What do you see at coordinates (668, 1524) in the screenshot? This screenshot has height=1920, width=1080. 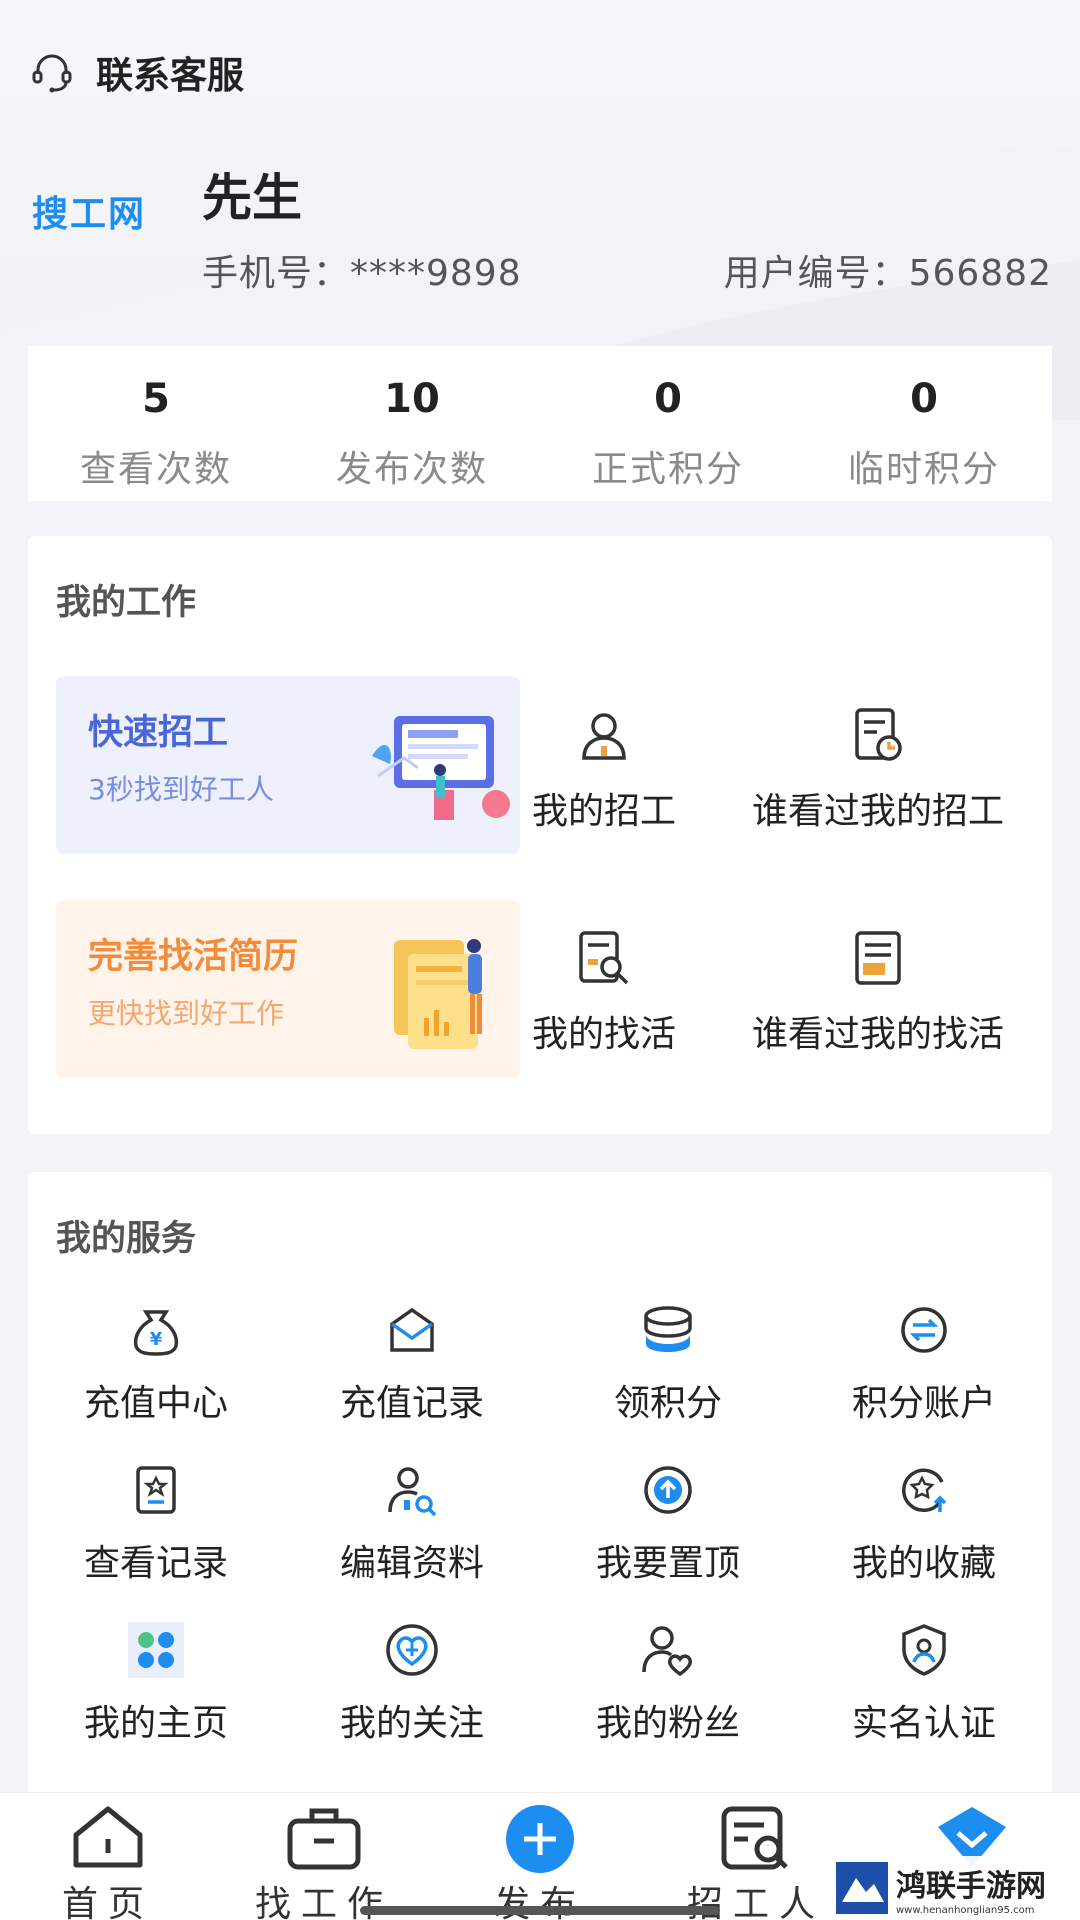 I see `service-pin-top: 我要置顶` at bounding box center [668, 1524].